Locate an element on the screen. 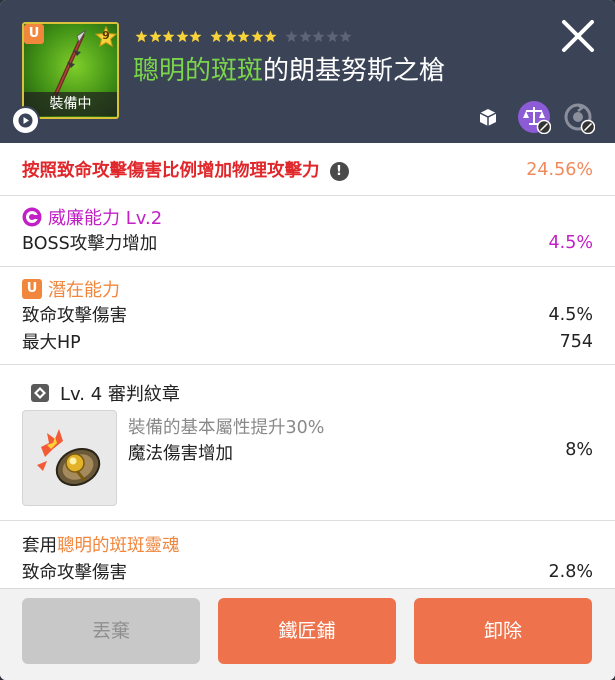 The height and width of the screenshot is (680, 615). emblem-stat-label: 魔法傷害增加 is located at coordinates (180, 454).